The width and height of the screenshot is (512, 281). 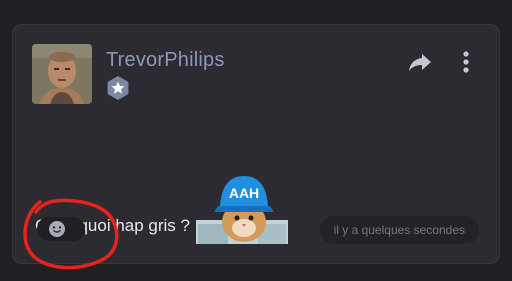 I want to click on more-vertical-icon, so click(x=466, y=62).